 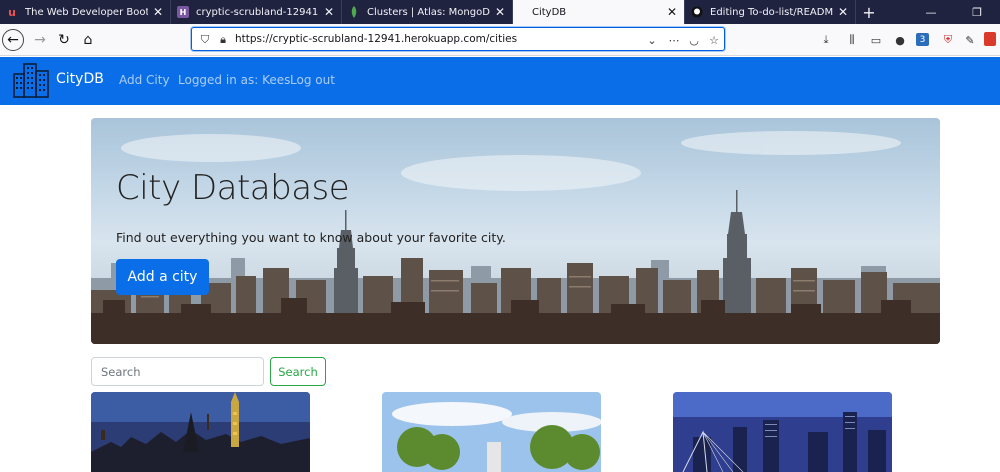 I want to click on tab-mongodb-atlas: Clusters | Atlas: MongoDB Atlas ✕, so click(x=427, y=12).